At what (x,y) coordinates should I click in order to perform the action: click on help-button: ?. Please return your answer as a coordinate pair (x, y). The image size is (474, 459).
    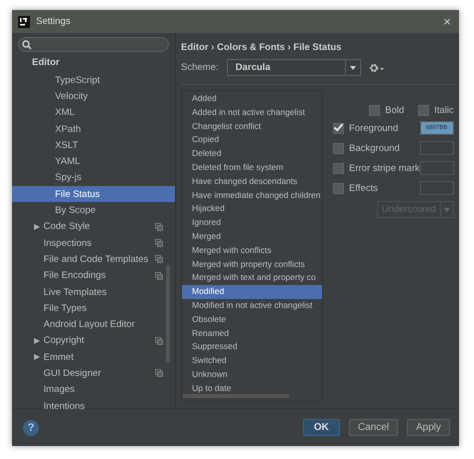
    Looking at the image, I should click on (31, 428).